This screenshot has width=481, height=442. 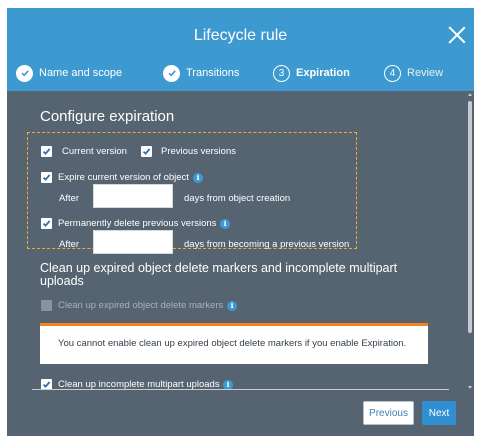 I want to click on scroll-up-arrow-icon, so click(x=470, y=94).